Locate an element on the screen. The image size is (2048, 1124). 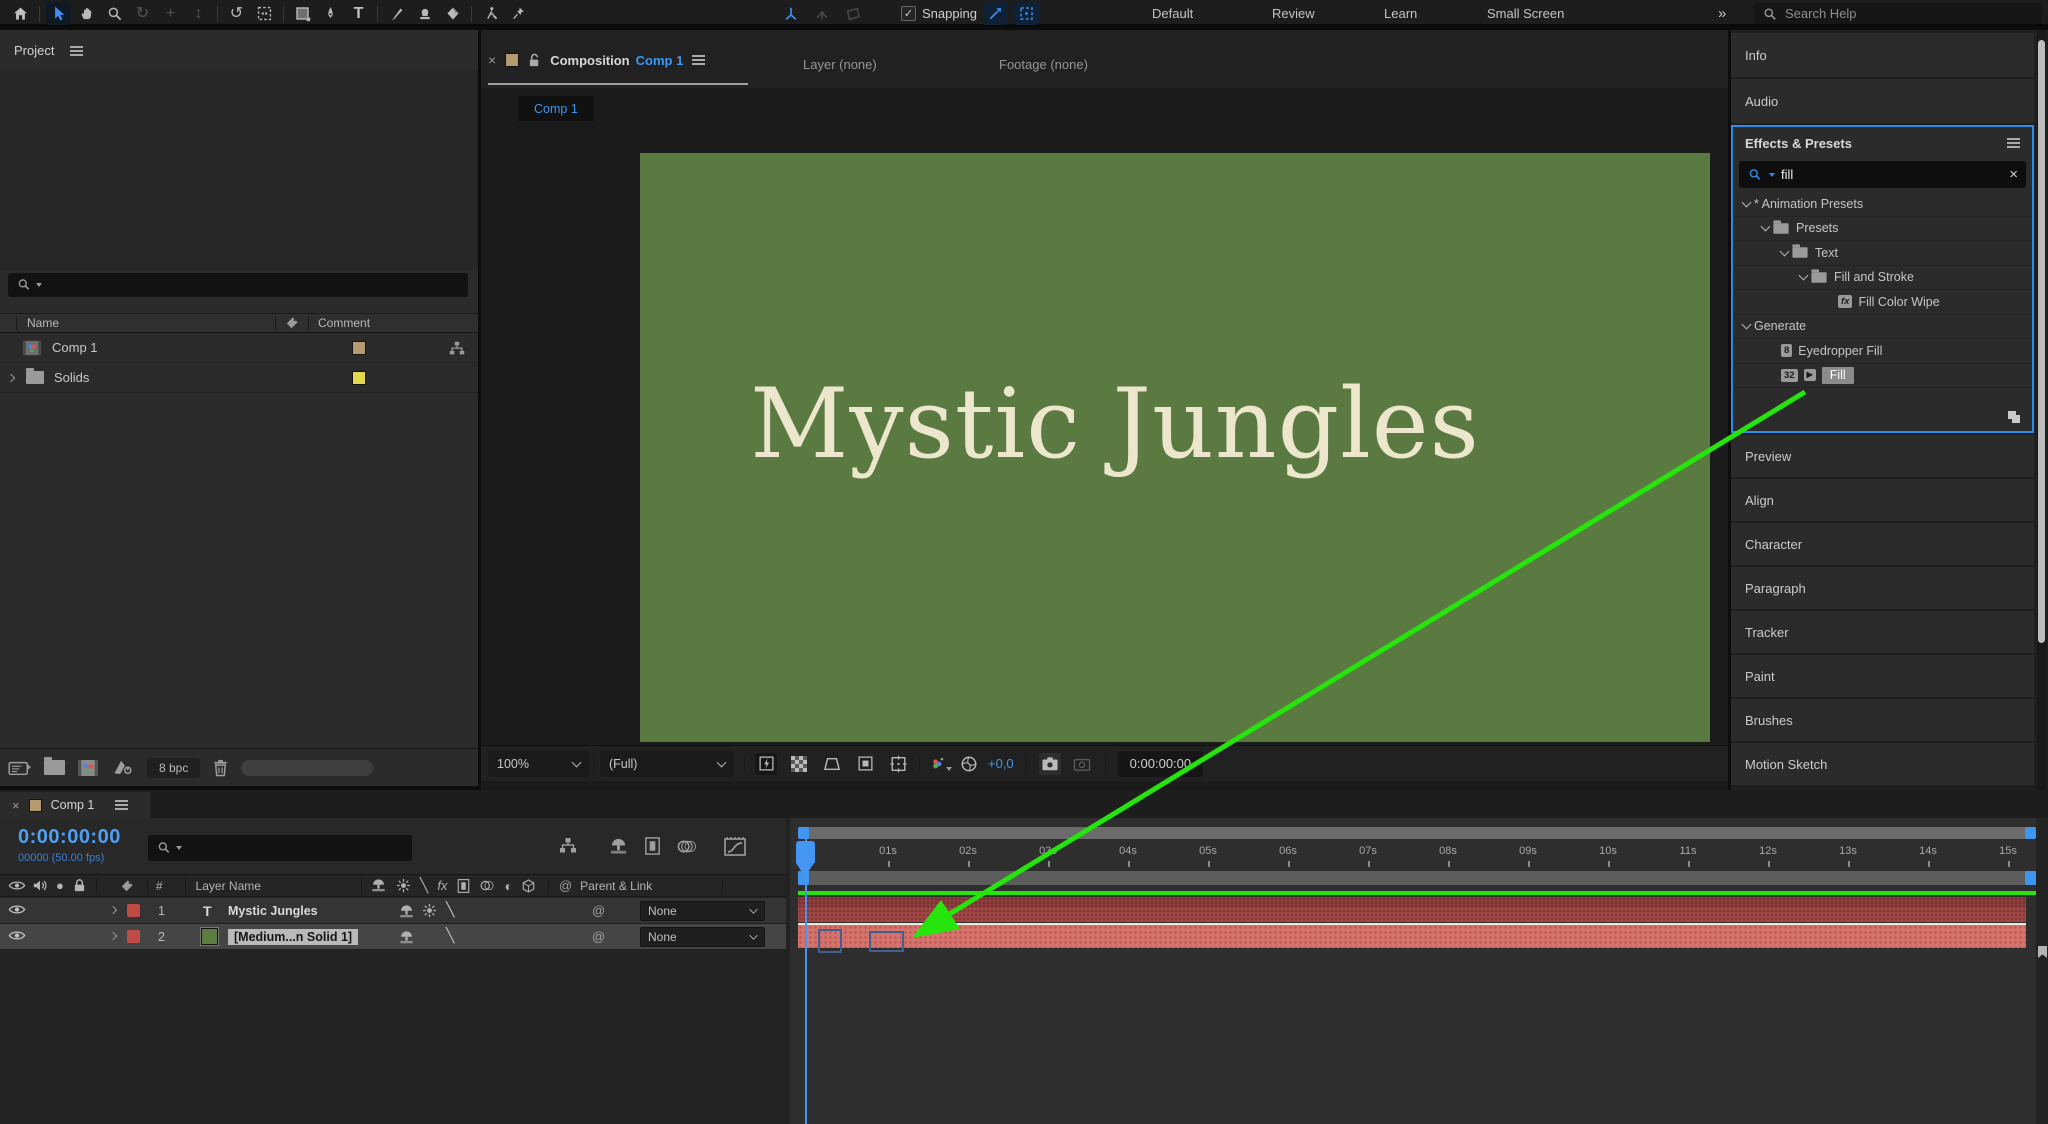
fast-previews-icon is located at coordinates (766, 763).